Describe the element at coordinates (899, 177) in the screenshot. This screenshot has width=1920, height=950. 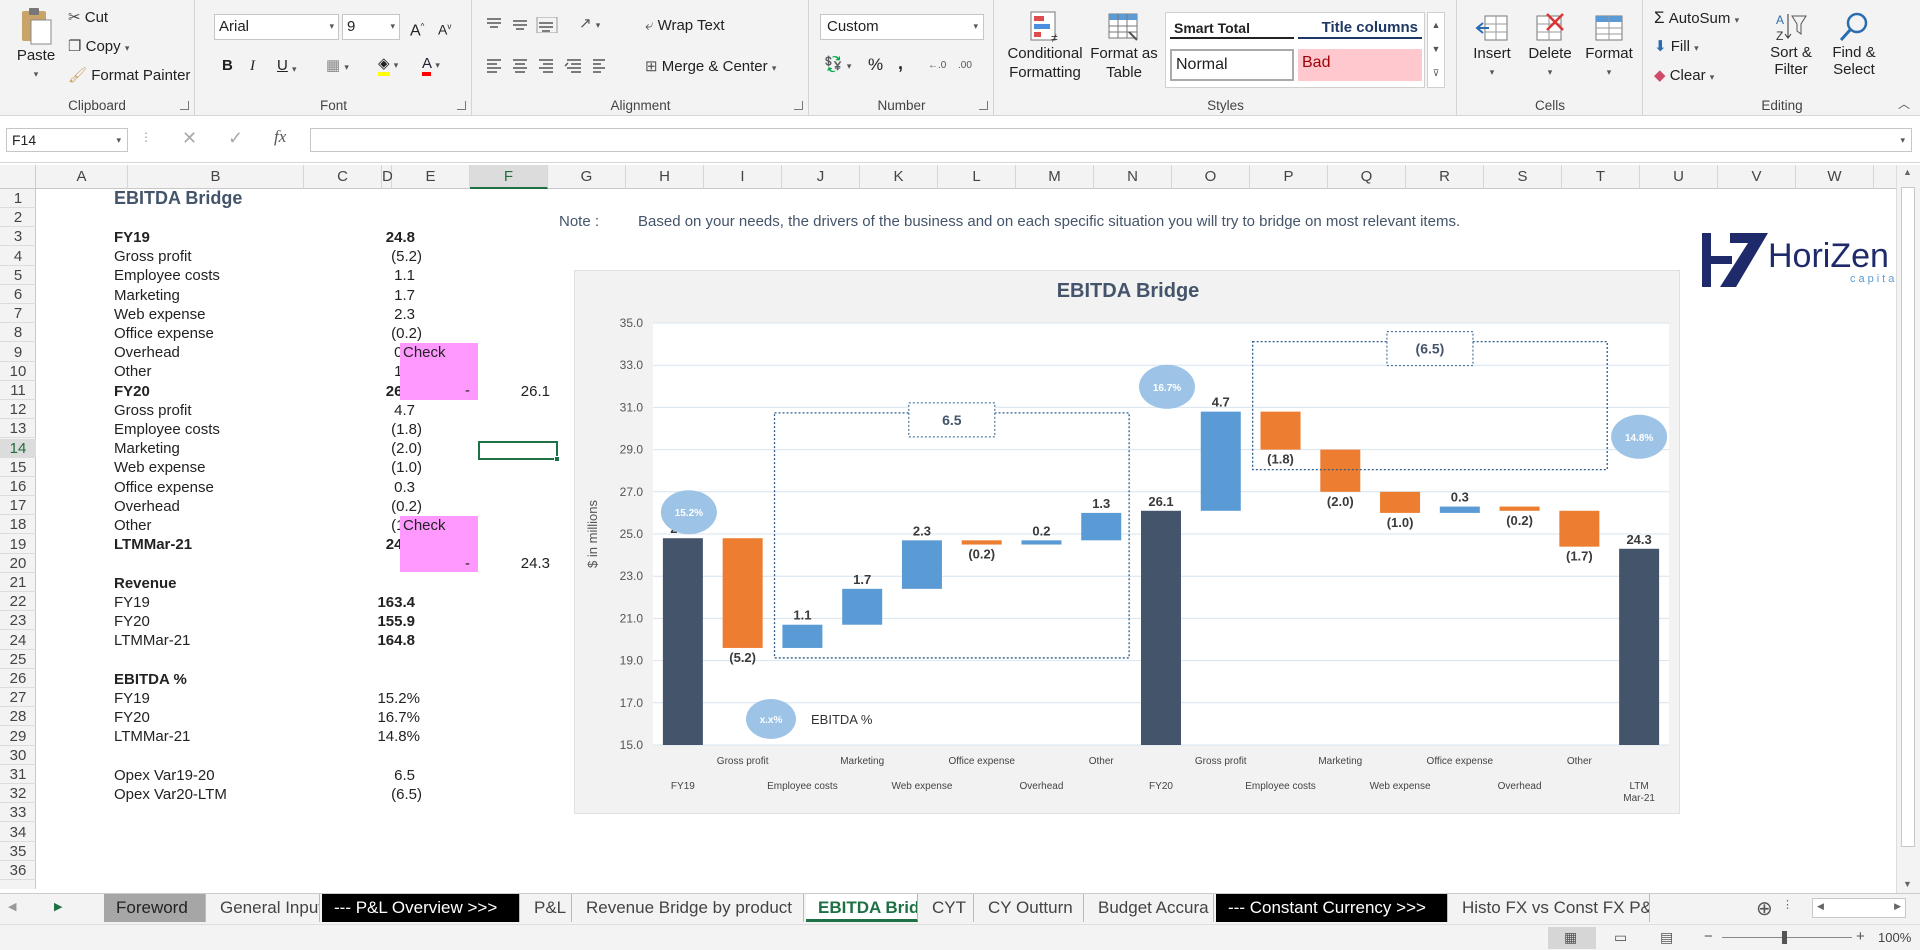
I see `column-header-k: K` at that location.